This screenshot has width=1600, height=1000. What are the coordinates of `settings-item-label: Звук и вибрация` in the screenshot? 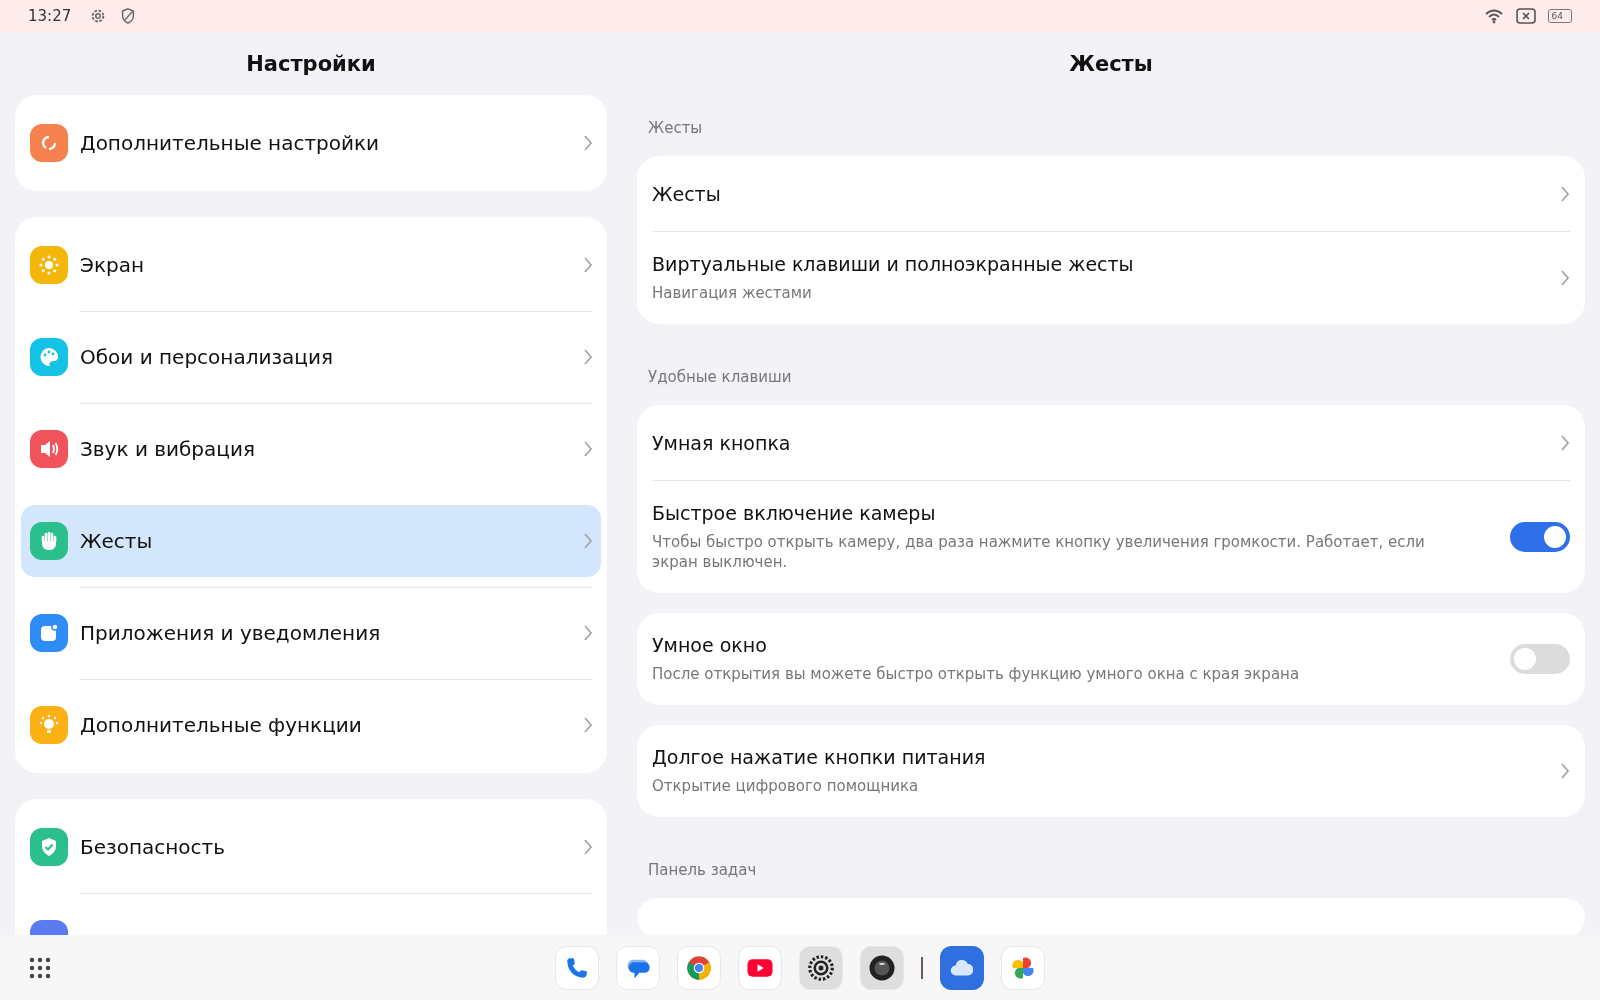 It's located at (168, 449).